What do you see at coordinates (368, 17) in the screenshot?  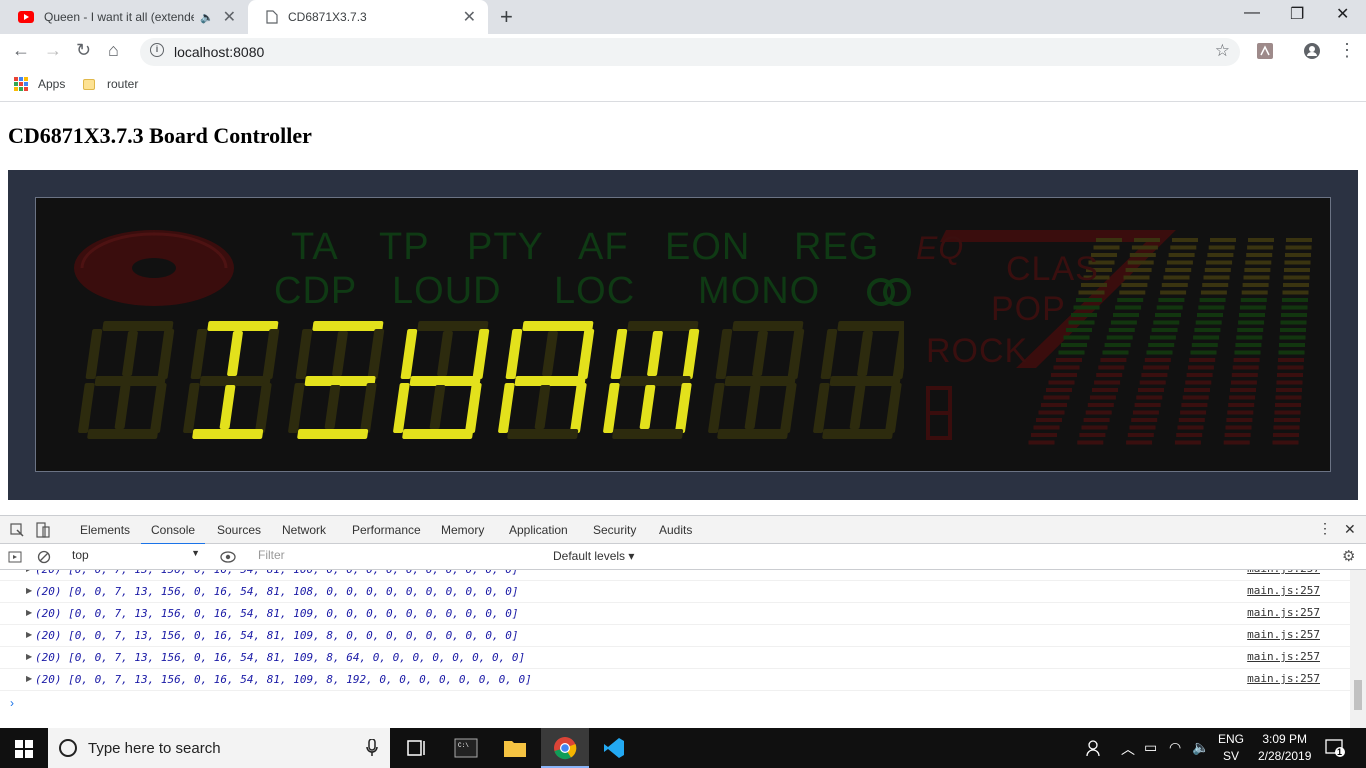 I see `tab-cd6871: CD6871X3.7.3 ✕` at bounding box center [368, 17].